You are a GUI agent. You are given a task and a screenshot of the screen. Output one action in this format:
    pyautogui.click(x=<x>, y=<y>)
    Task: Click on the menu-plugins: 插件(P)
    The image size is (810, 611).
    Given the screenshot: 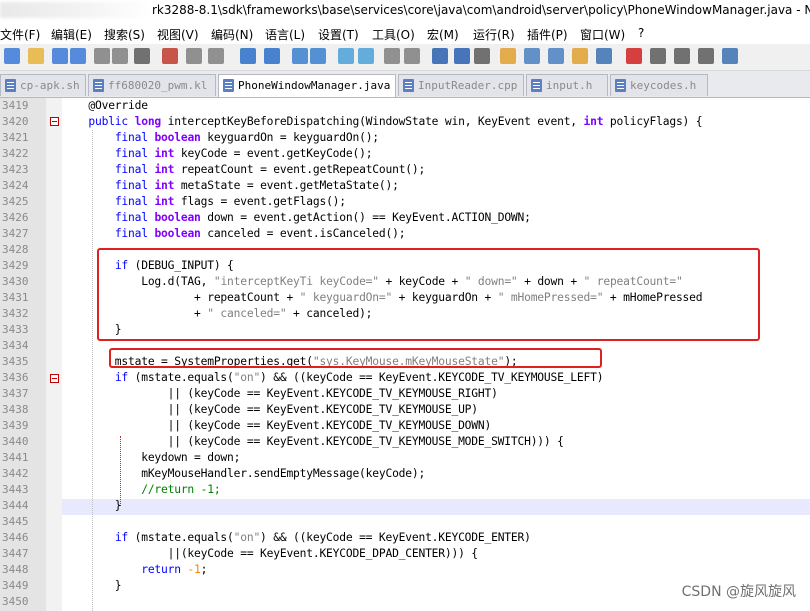 What is the action you would take?
    pyautogui.click(x=547, y=34)
    